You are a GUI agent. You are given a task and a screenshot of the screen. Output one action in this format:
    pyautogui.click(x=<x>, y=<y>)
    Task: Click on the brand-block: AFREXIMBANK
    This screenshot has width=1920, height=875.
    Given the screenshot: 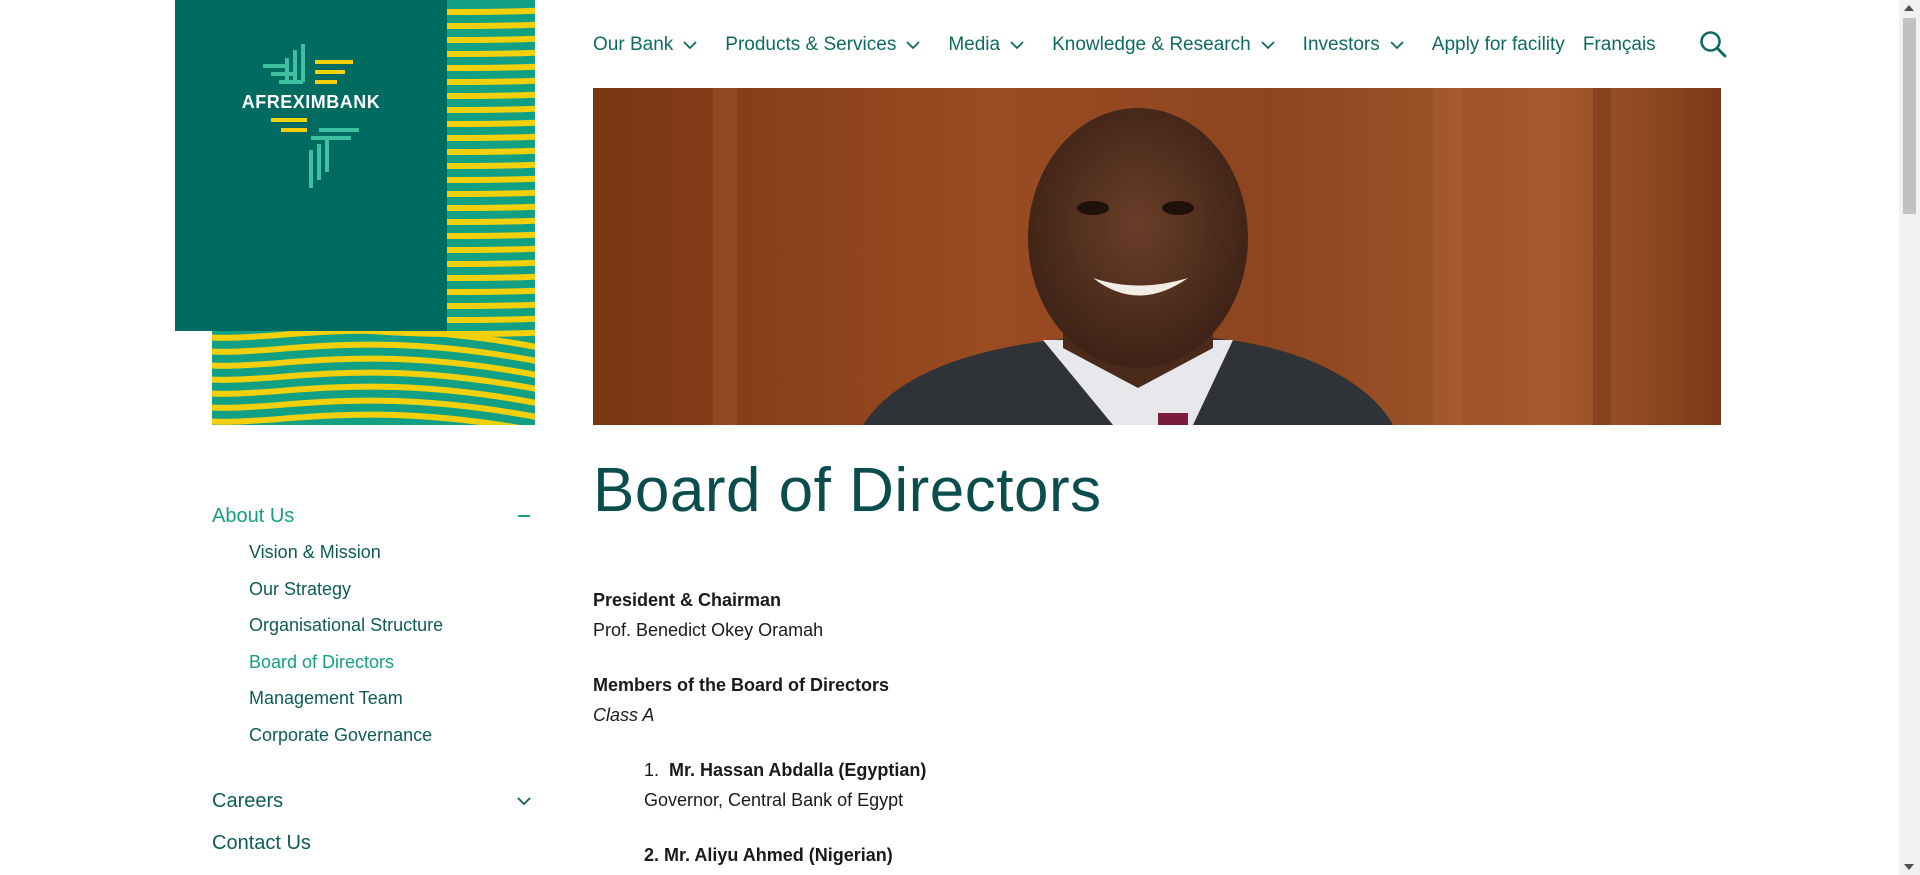 What is the action you would take?
    pyautogui.click(x=355, y=212)
    